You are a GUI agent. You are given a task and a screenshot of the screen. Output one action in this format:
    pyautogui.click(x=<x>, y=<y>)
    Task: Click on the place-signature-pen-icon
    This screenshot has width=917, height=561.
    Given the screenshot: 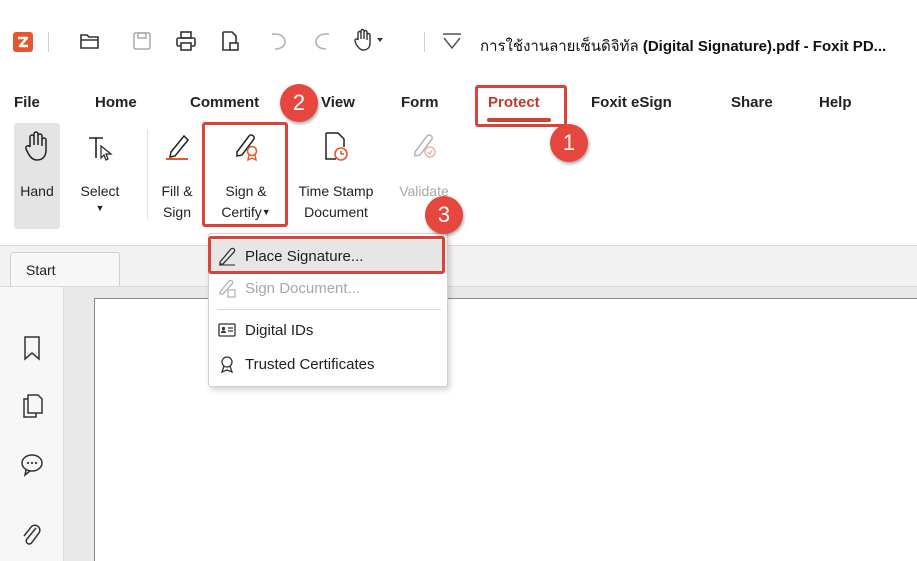 What is the action you would take?
    pyautogui.click(x=227, y=256)
    